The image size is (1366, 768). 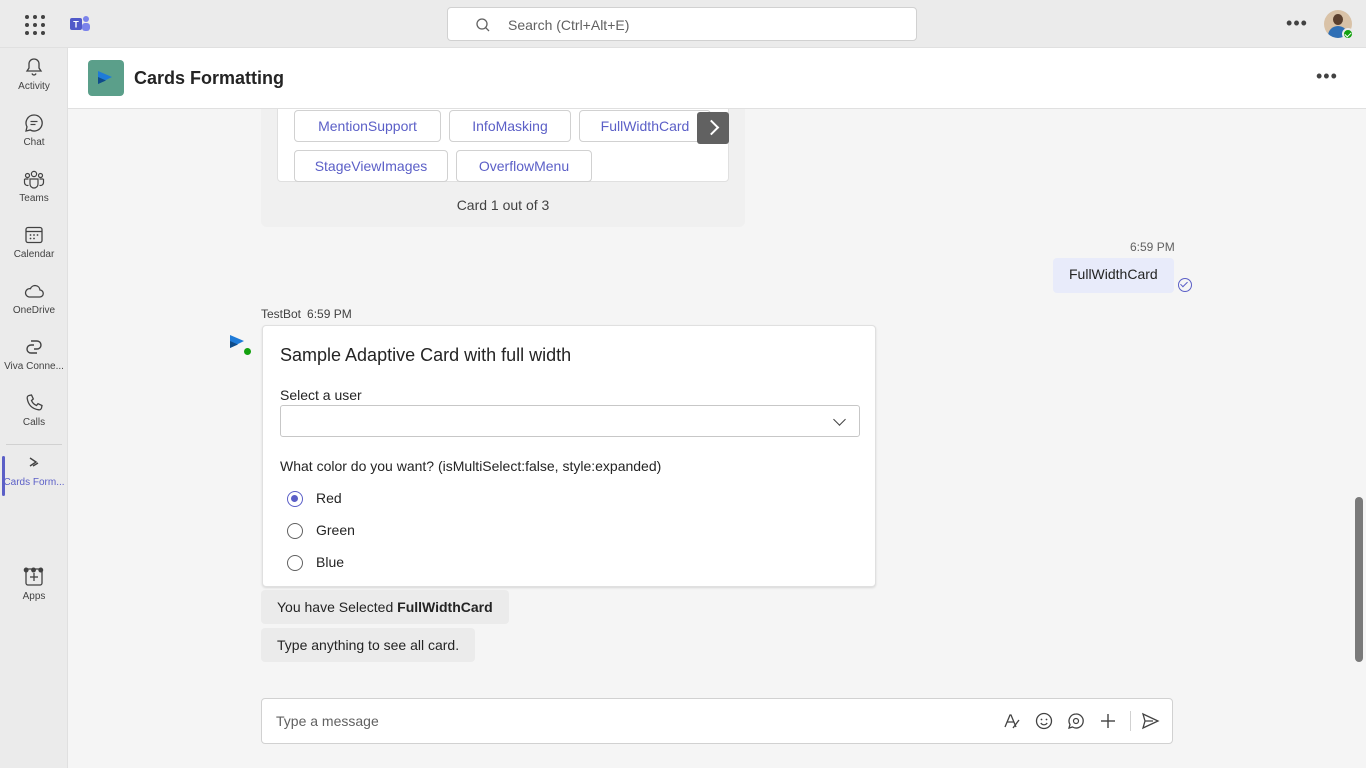 I want to click on phone-icon, so click(x=34, y=402).